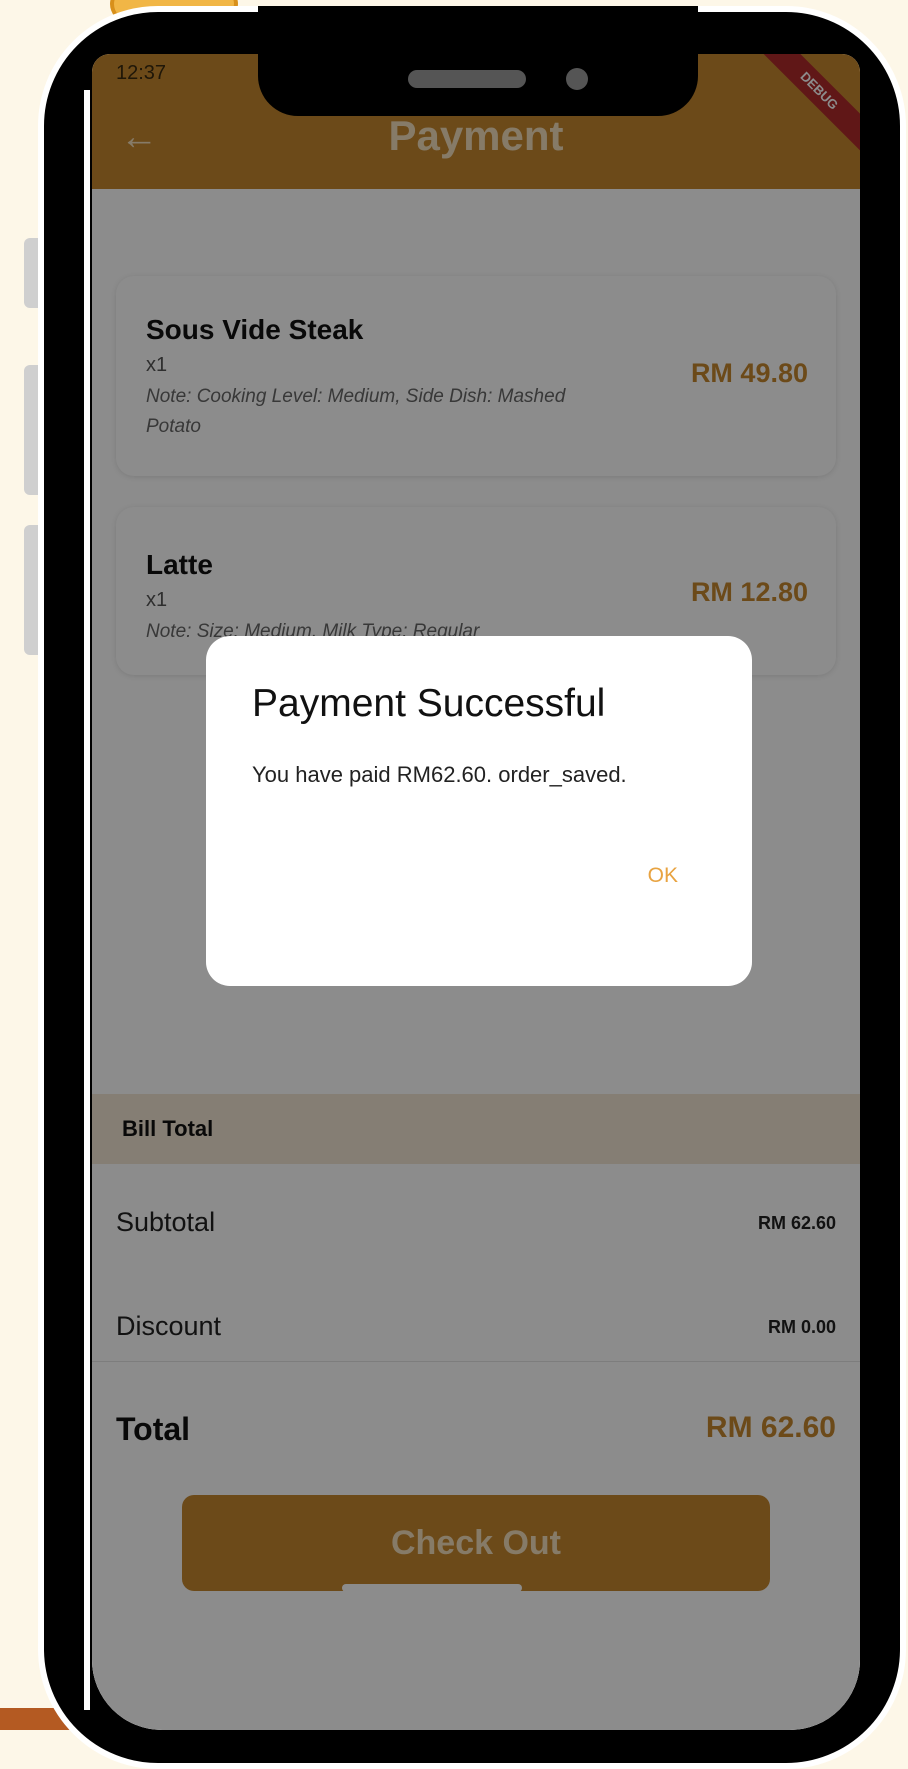 This screenshot has height=1769, width=908. Describe the element at coordinates (87, 900) in the screenshot. I see `screen-edge` at that location.